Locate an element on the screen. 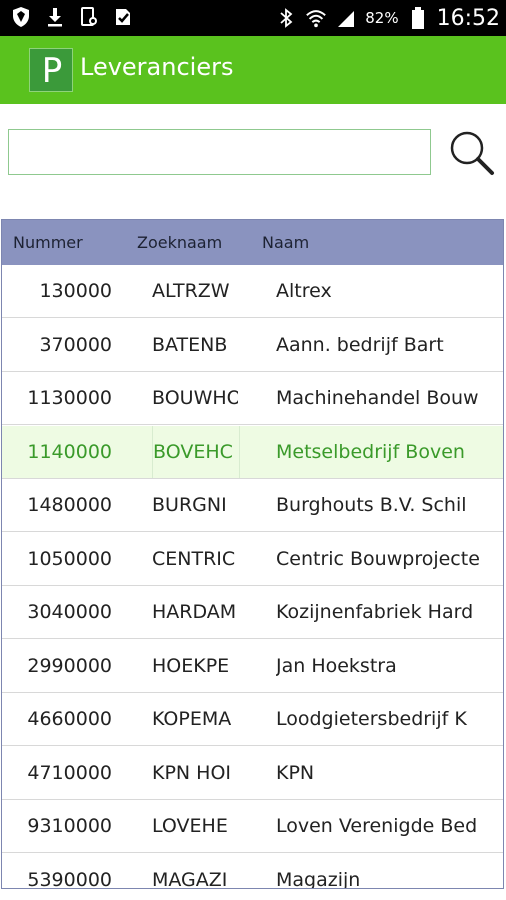  page-title: Leveranciers is located at coordinates (157, 67).